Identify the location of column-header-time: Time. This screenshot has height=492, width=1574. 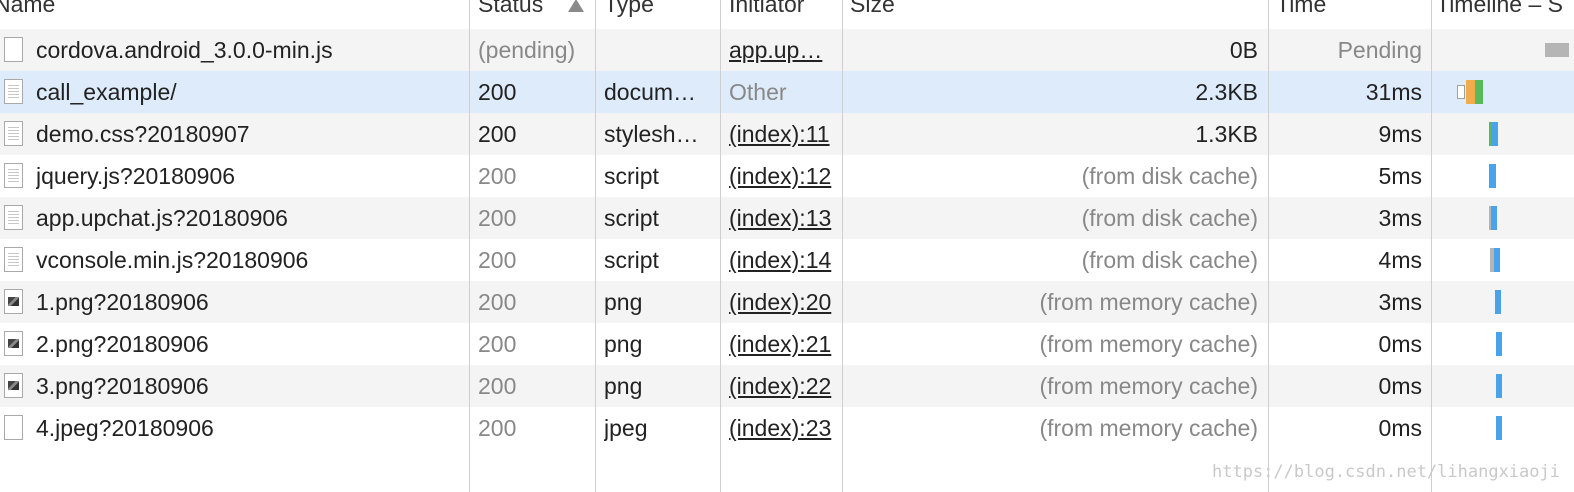
(1301, 9).